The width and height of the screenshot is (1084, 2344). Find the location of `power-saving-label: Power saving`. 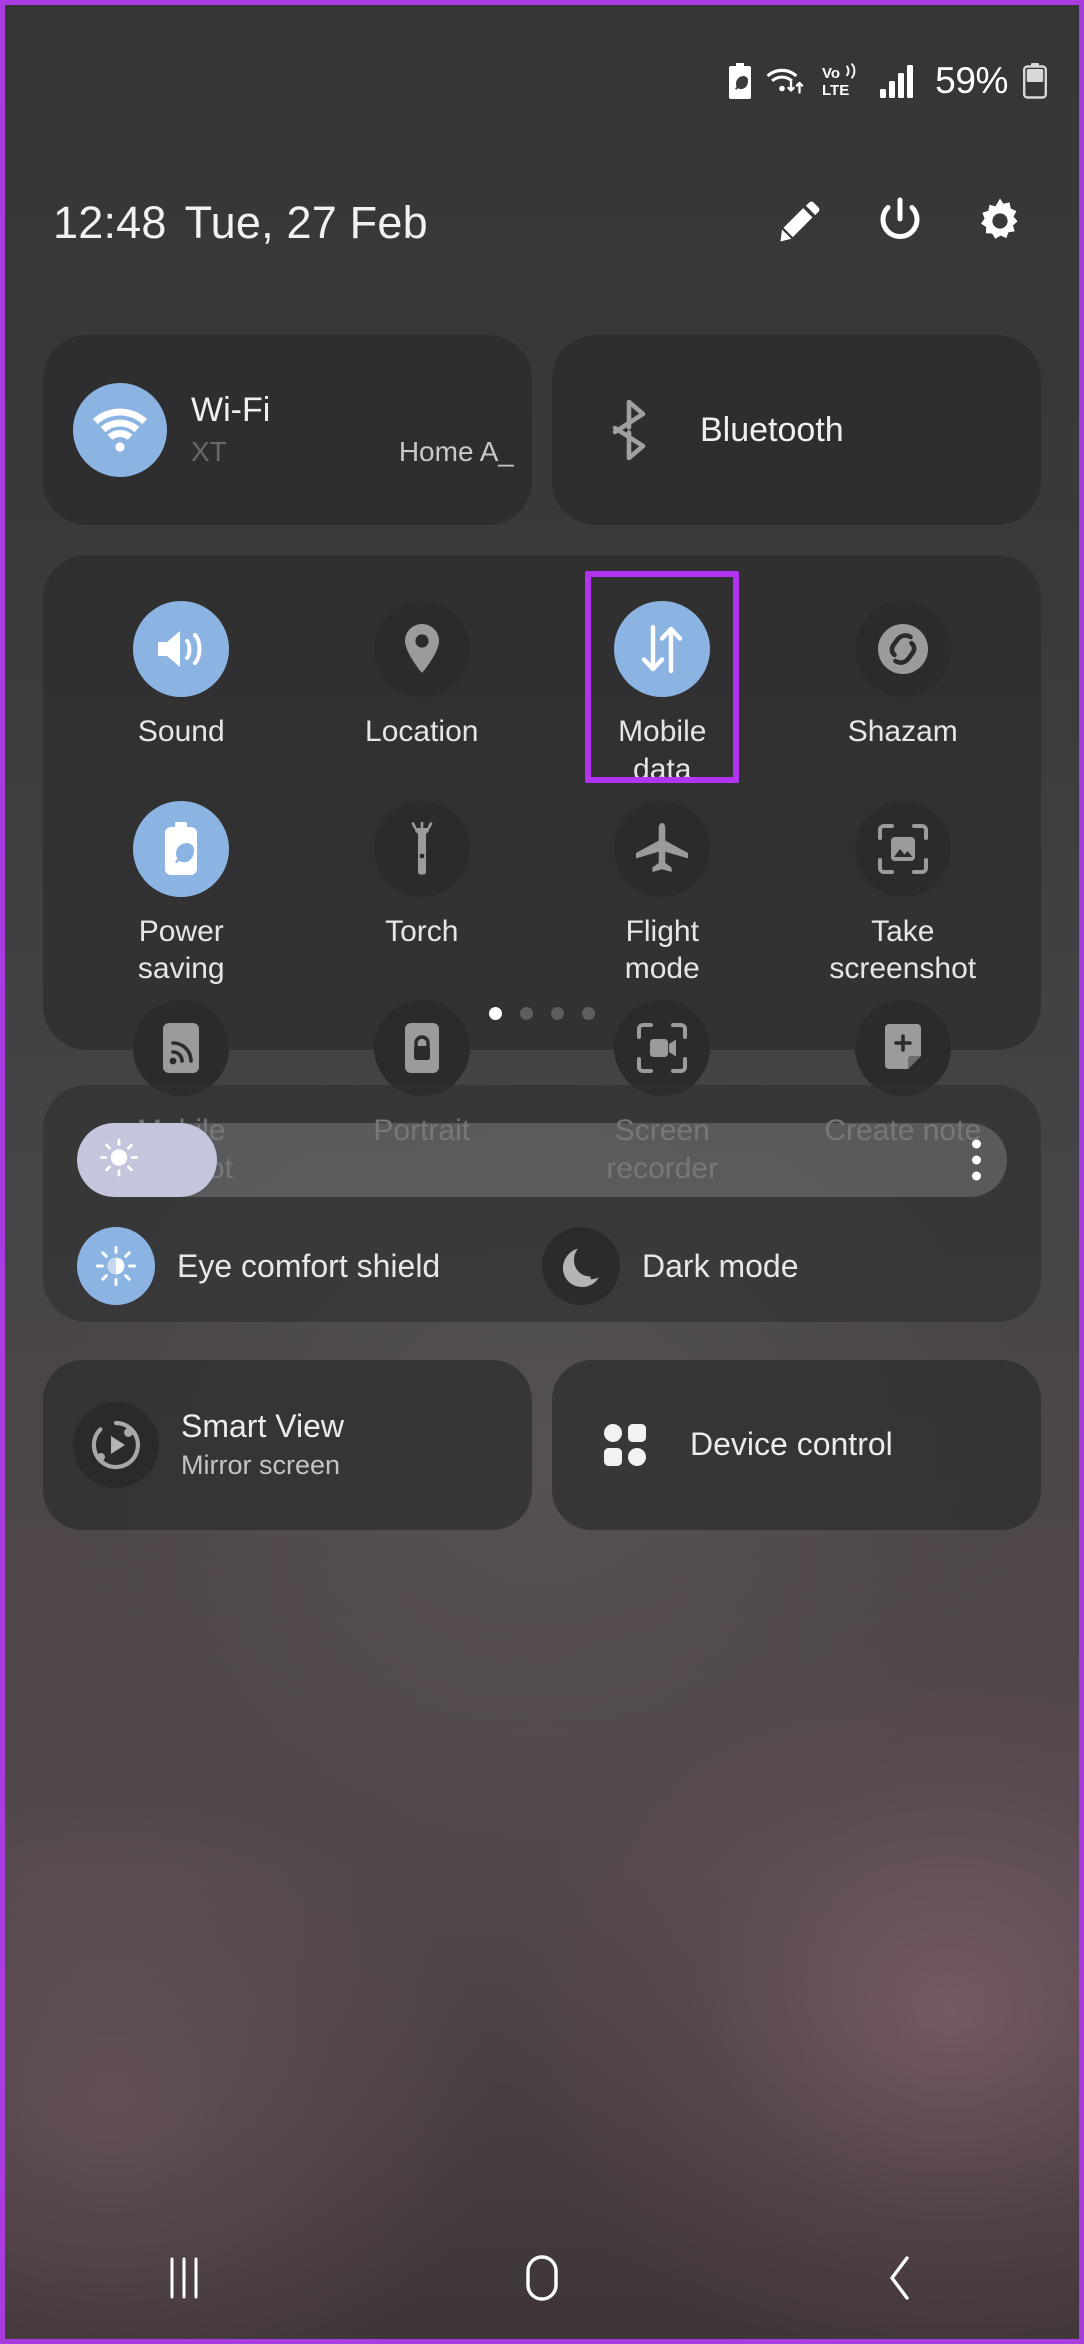

power-saving-label: Power saving is located at coordinates (181, 950).